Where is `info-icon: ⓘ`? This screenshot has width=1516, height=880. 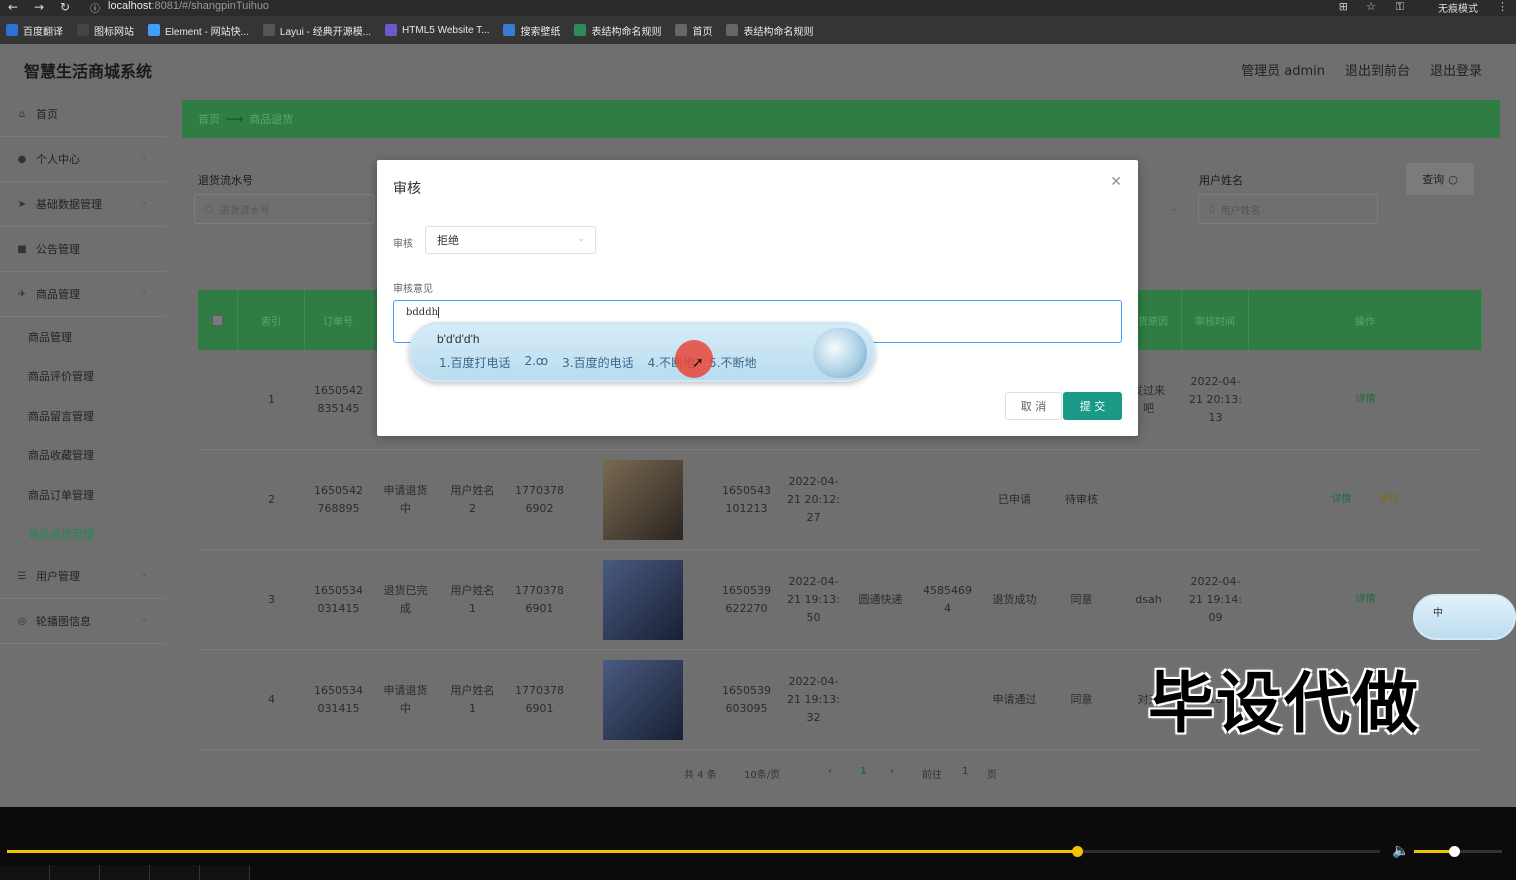 info-icon: ⓘ is located at coordinates (95, 9).